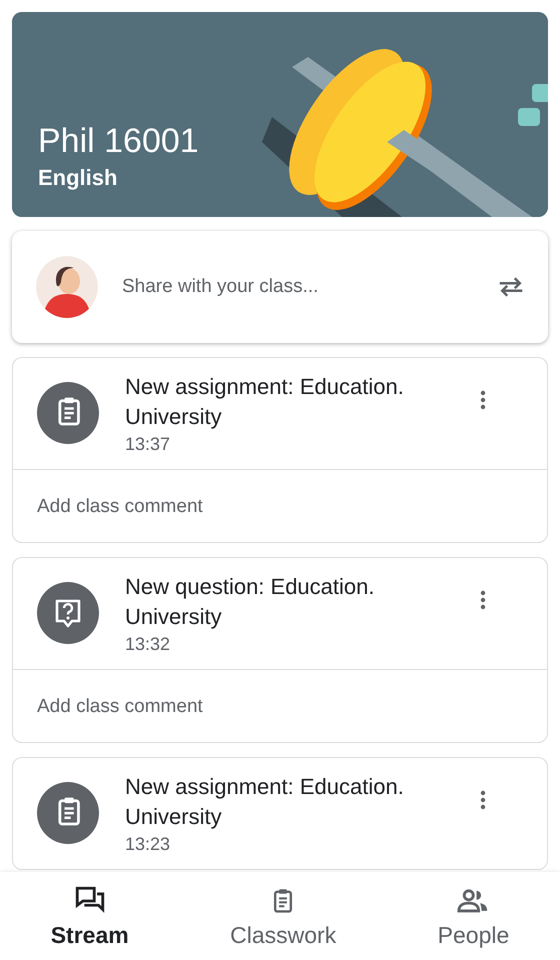  What do you see at coordinates (285, 602) in the screenshot?
I see `post-title: New question: Education. University` at bounding box center [285, 602].